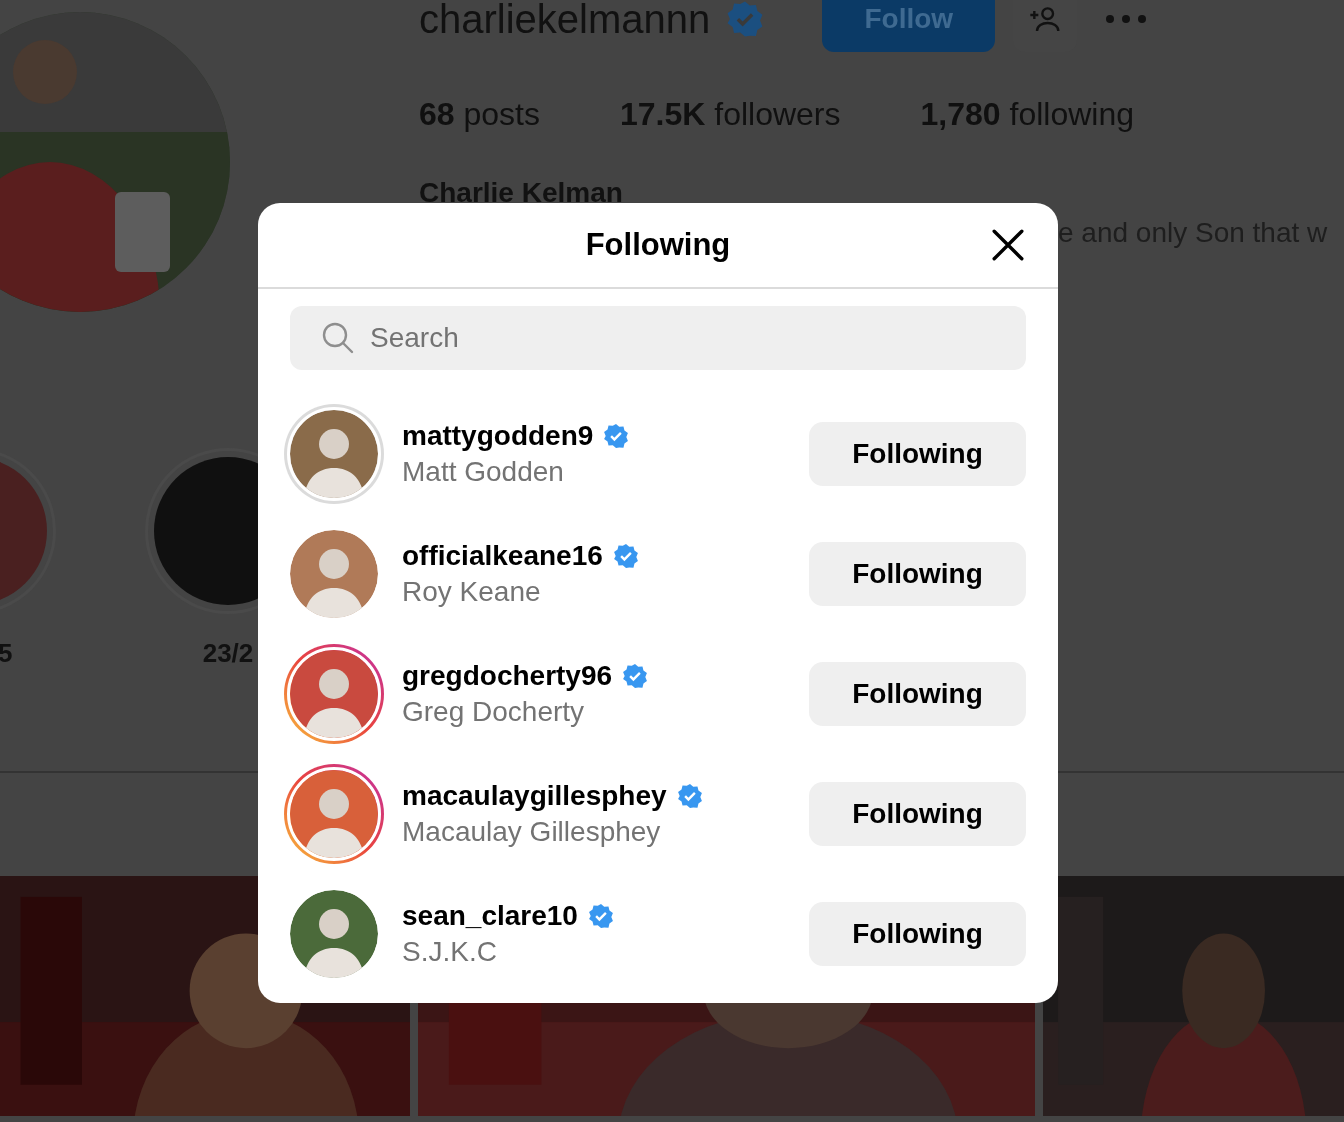  I want to click on account-username: mattygodden9, so click(498, 436).